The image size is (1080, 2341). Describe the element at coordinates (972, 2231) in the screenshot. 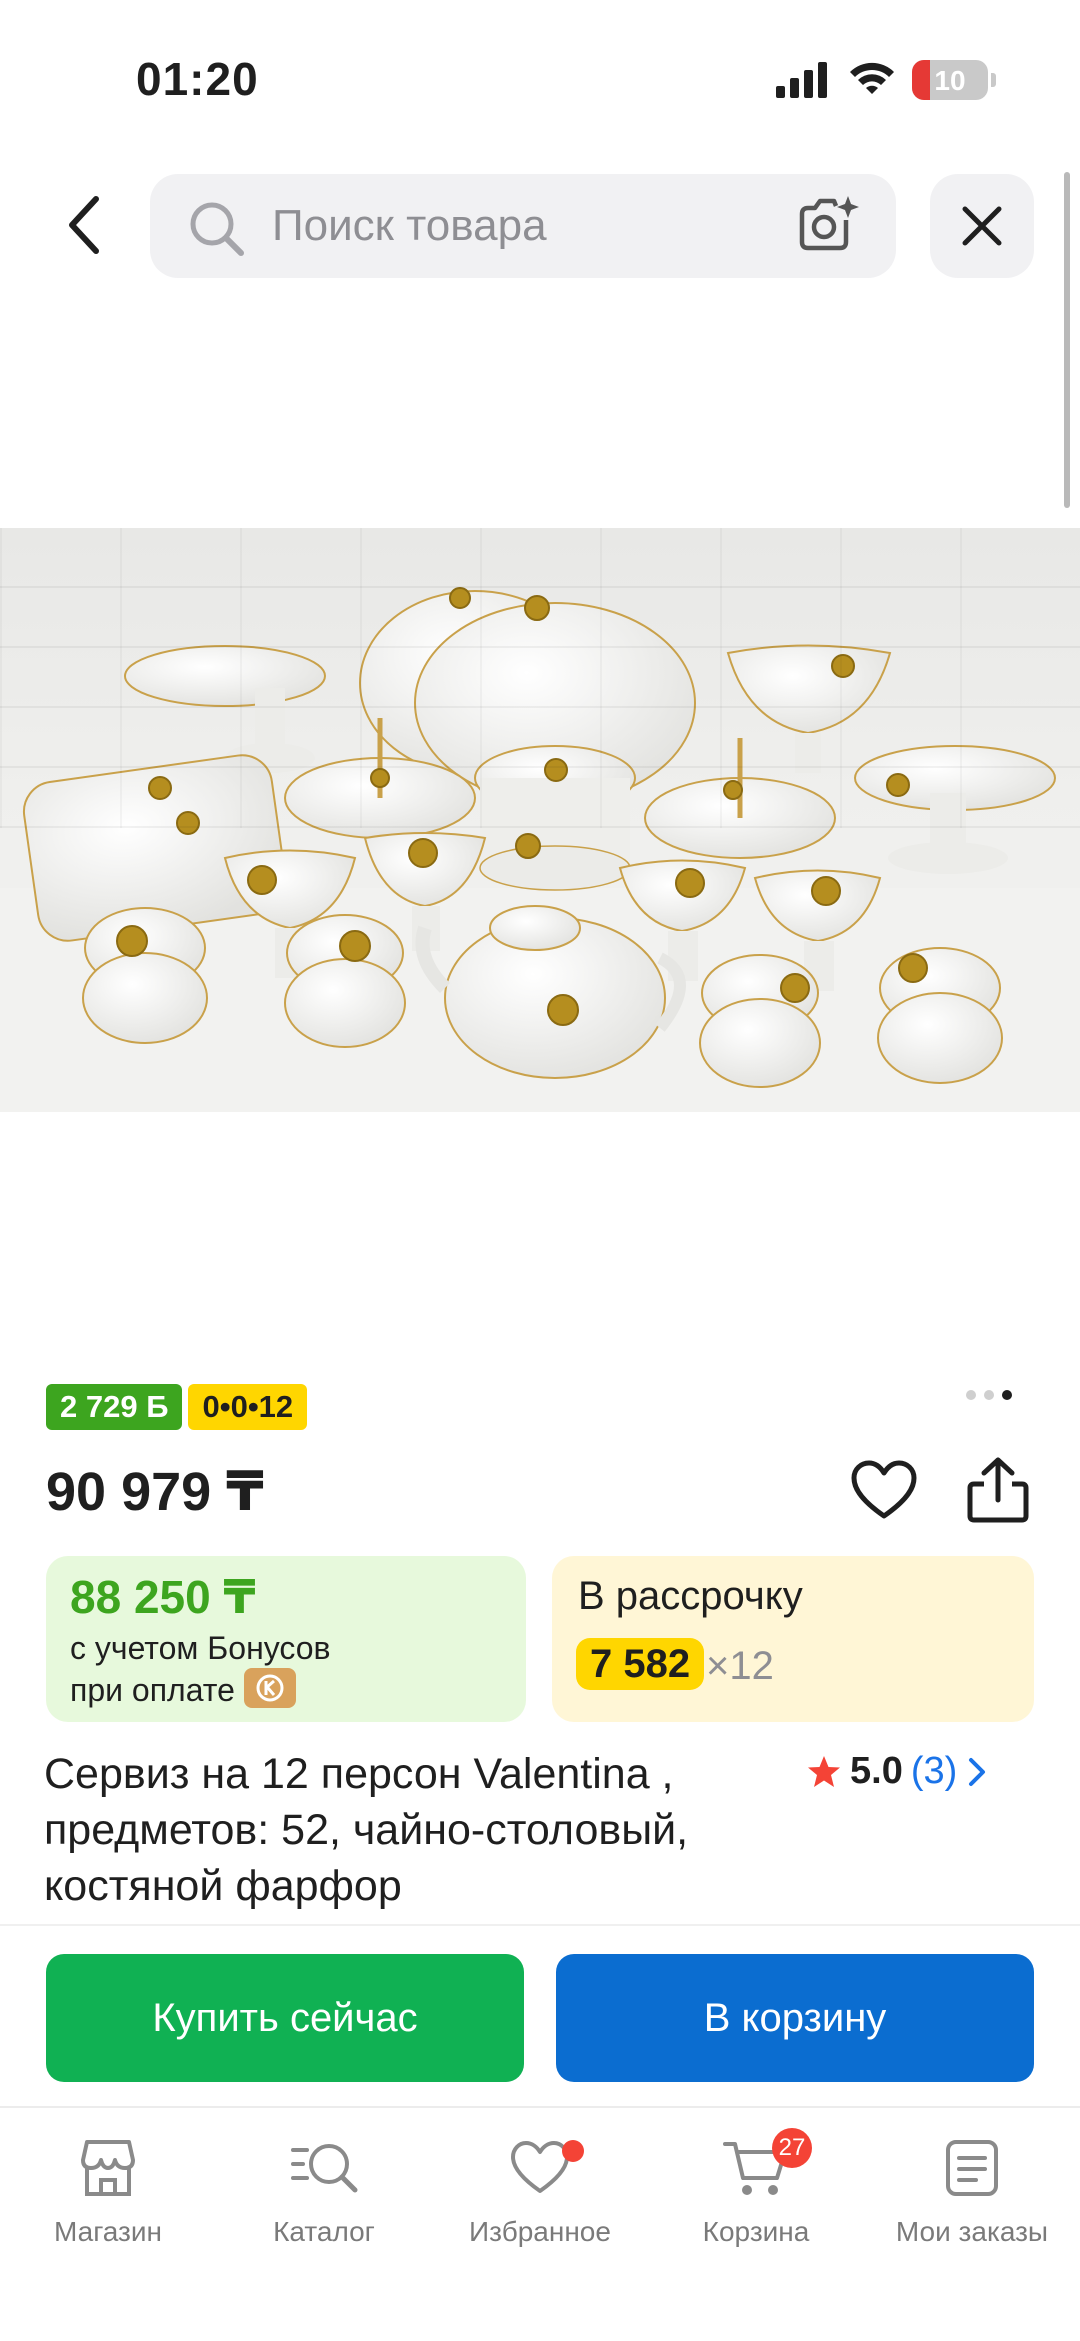

I see `nav-orders-label: Мои заказы` at that location.